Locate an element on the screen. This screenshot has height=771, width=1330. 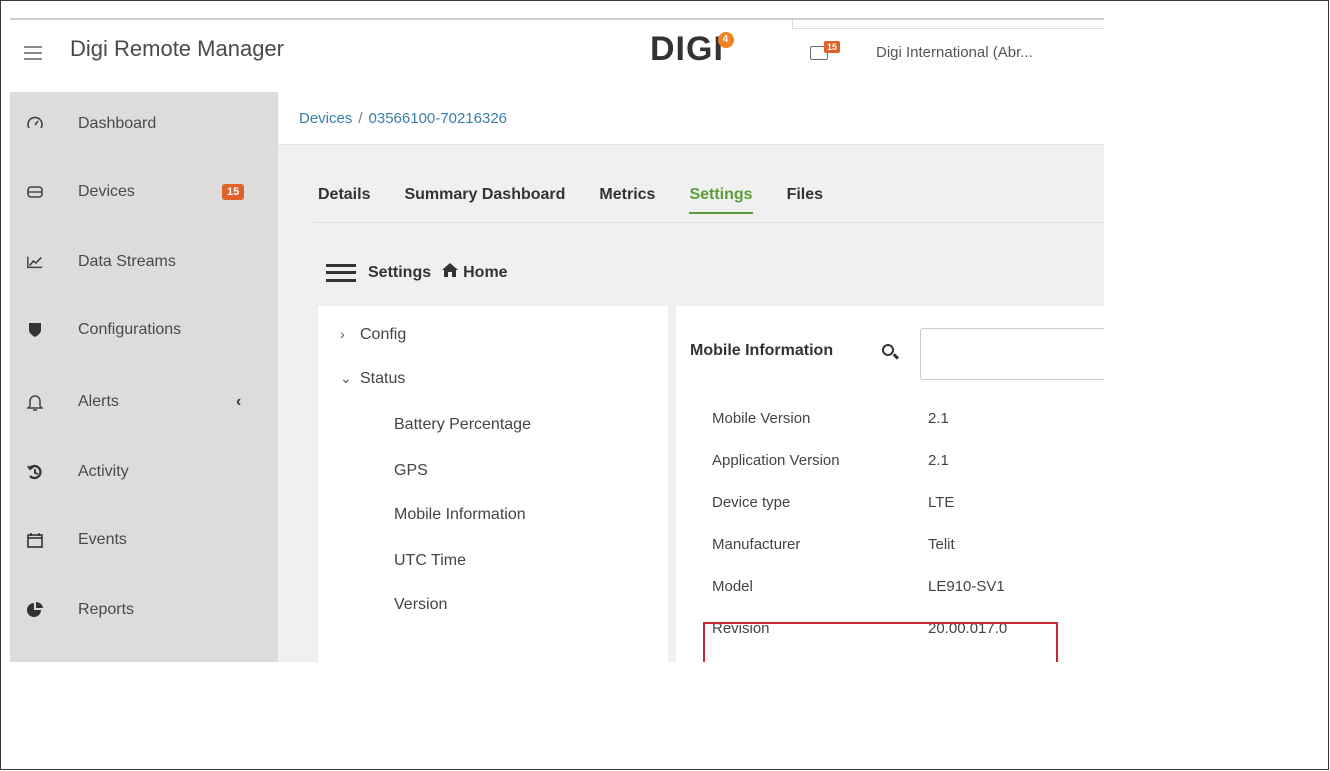
device-icon is located at coordinates (35, 192).